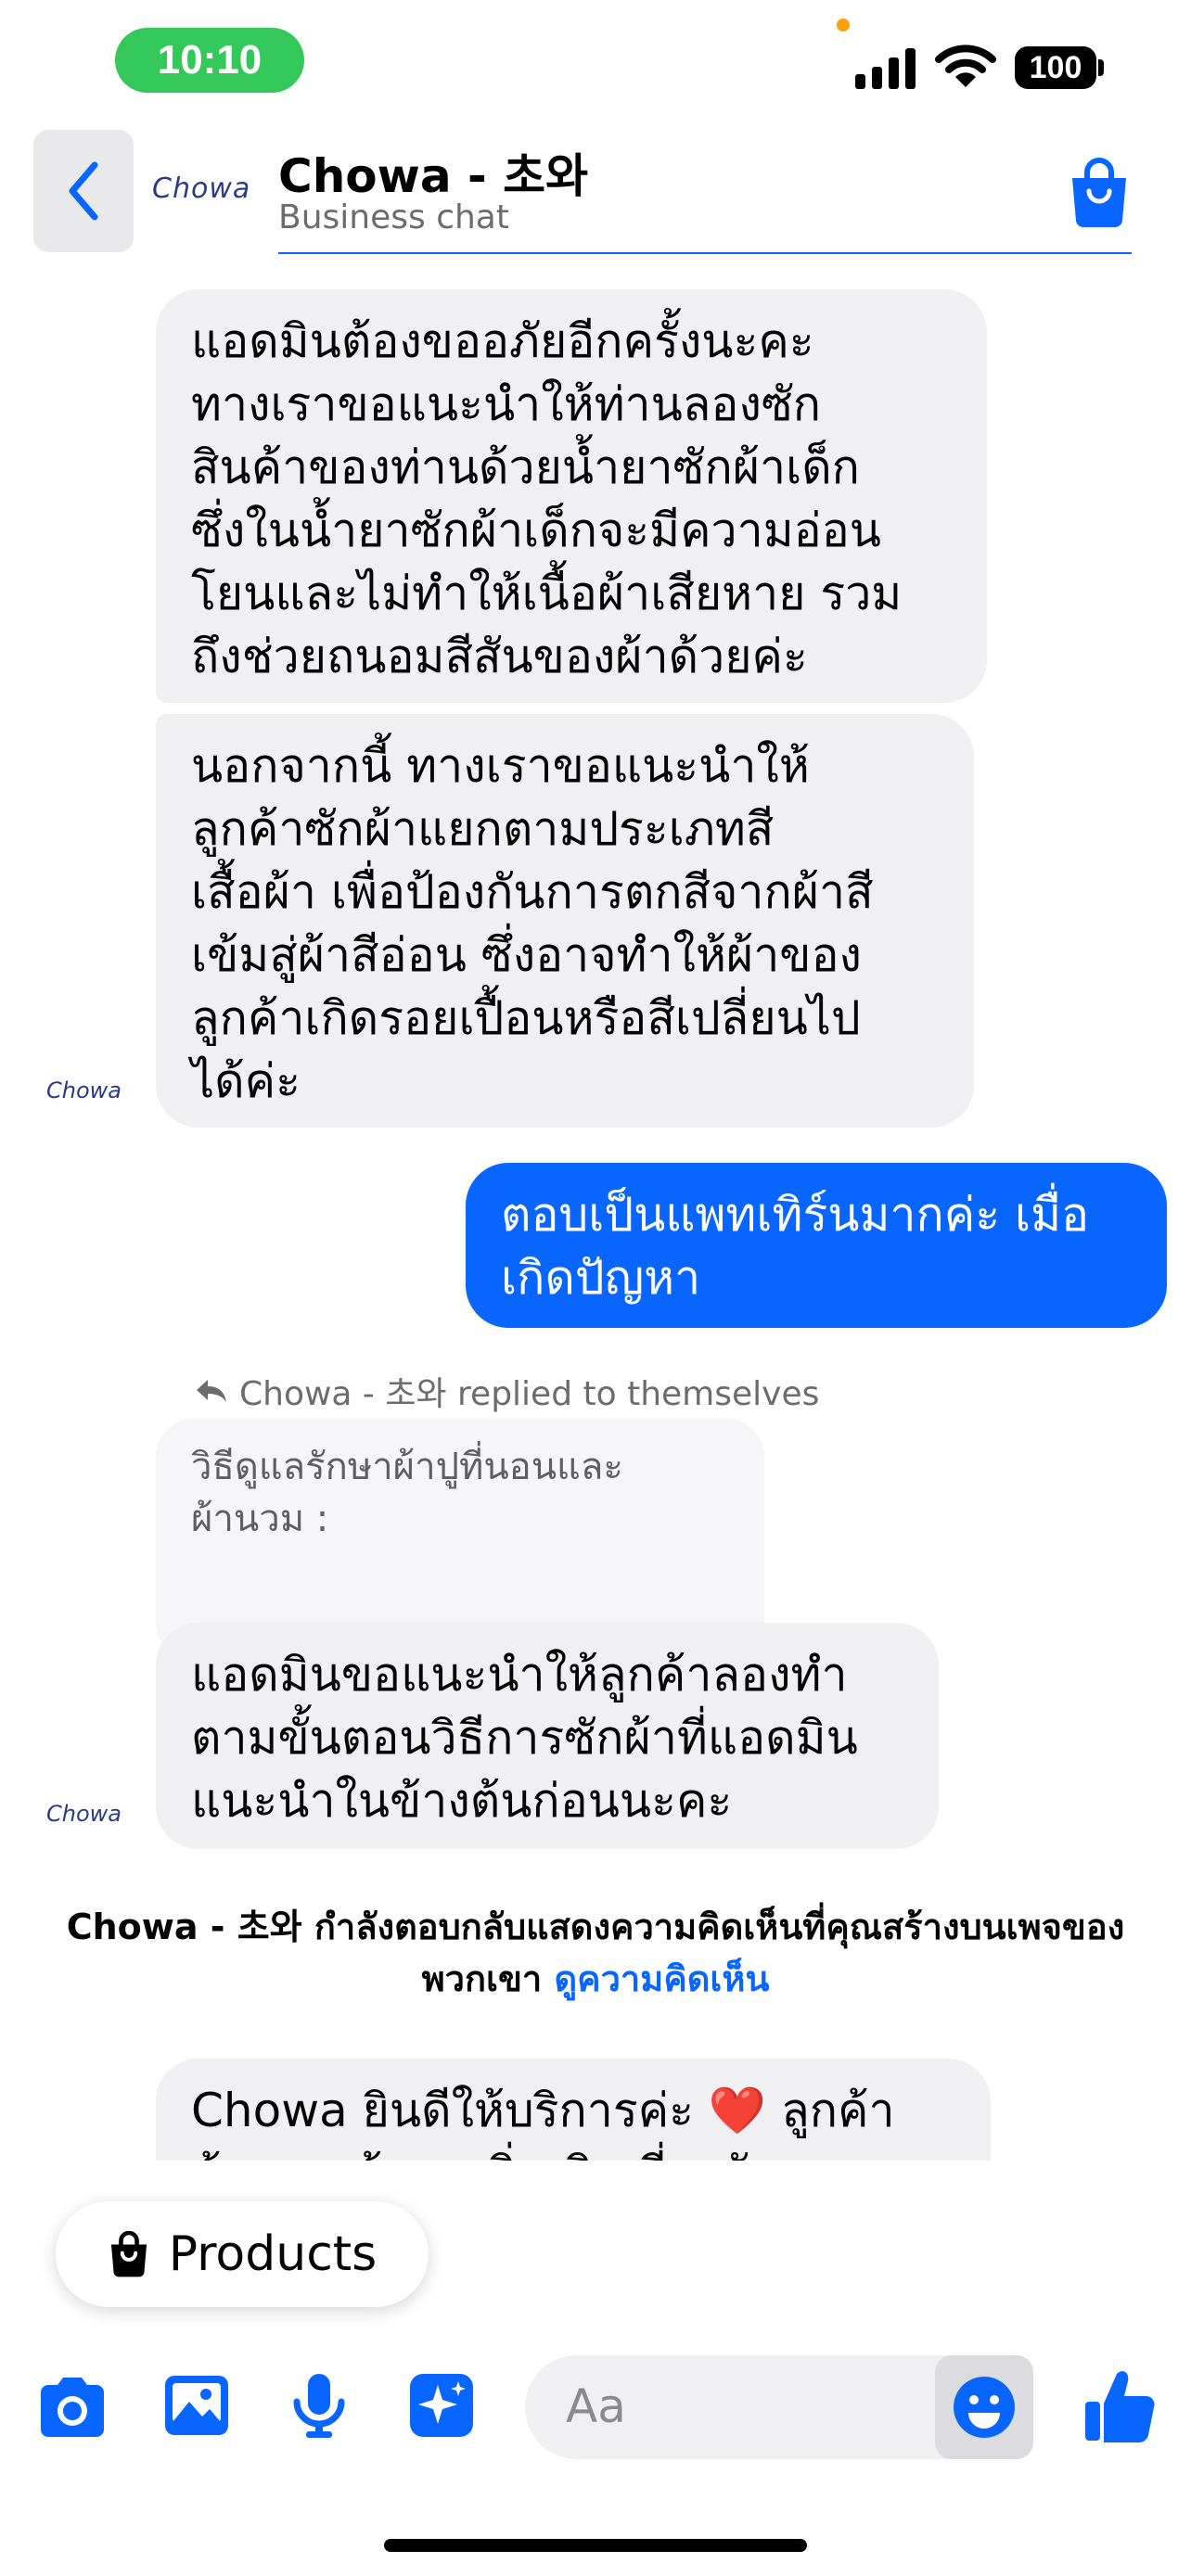 The width and height of the screenshot is (1191, 2576). Describe the element at coordinates (816, 1245) in the screenshot. I see `message-bubble-outgoing: ตอบเป็นแพทเทิร์นมากค่ะ เมื่อ เกิดปัญหา` at that location.